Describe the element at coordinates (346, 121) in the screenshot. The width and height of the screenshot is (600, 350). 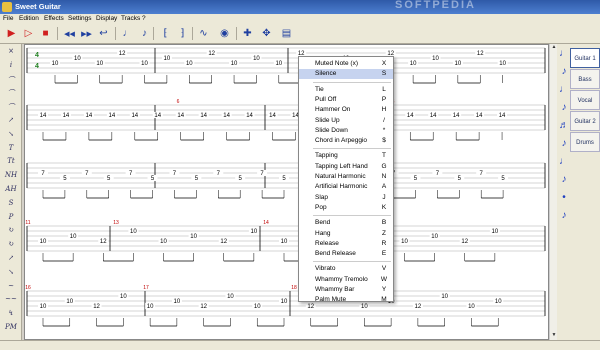
I see `context-menu-item: Slide Up /` at that location.